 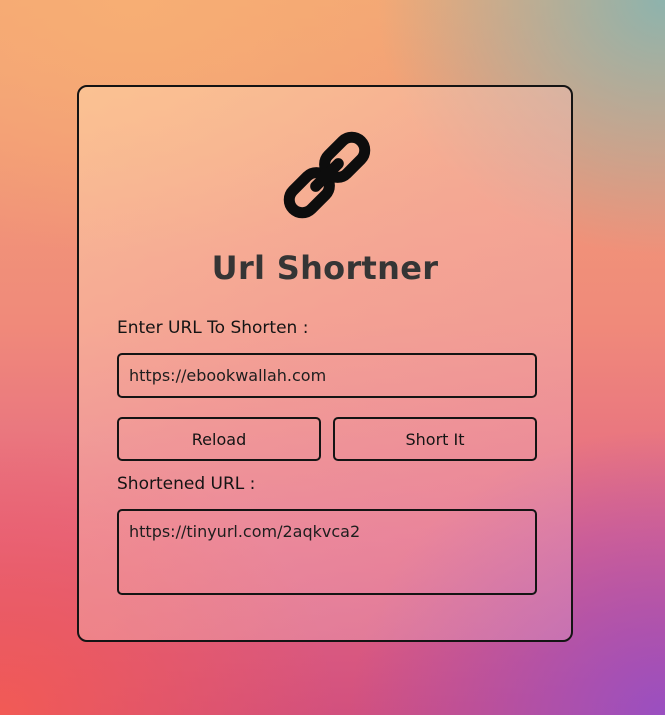 What do you see at coordinates (435, 439) in the screenshot?
I see `short-it-button: Short It` at bounding box center [435, 439].